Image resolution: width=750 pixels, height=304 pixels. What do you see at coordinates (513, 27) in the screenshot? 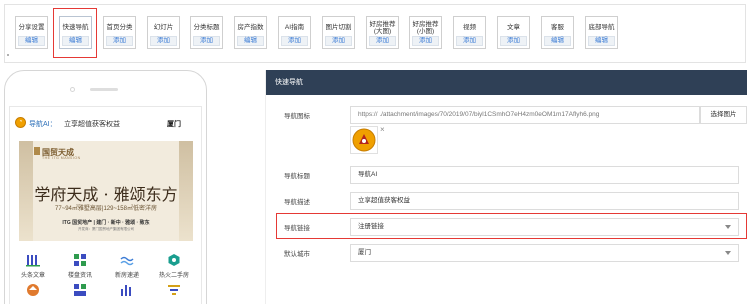
I see `module-title: 文章` at bounding box center [513, 27].